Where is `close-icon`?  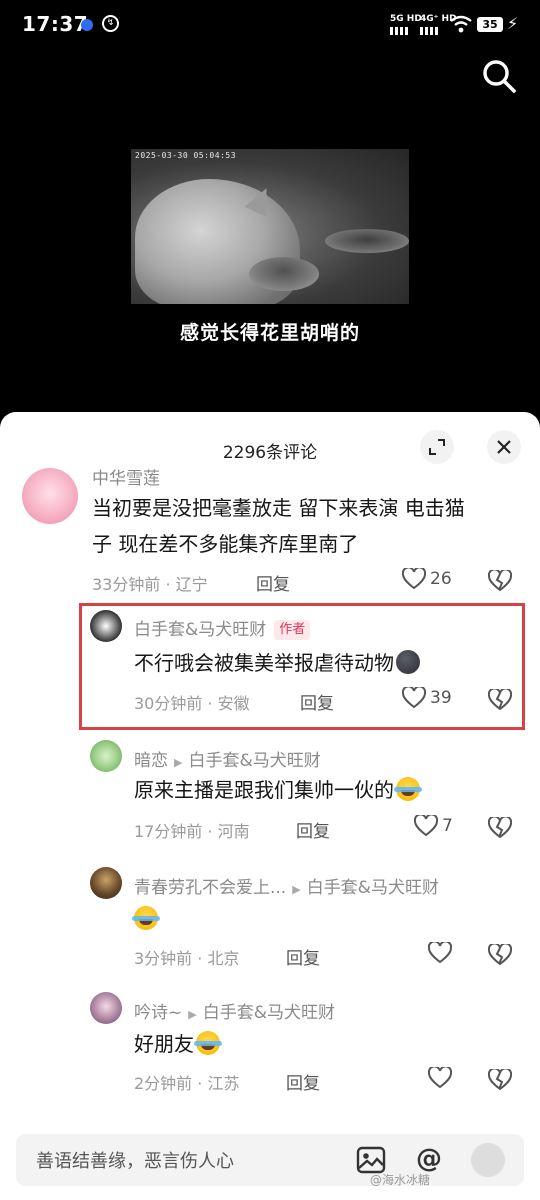
close-icon is located at coordinates (504, 447).